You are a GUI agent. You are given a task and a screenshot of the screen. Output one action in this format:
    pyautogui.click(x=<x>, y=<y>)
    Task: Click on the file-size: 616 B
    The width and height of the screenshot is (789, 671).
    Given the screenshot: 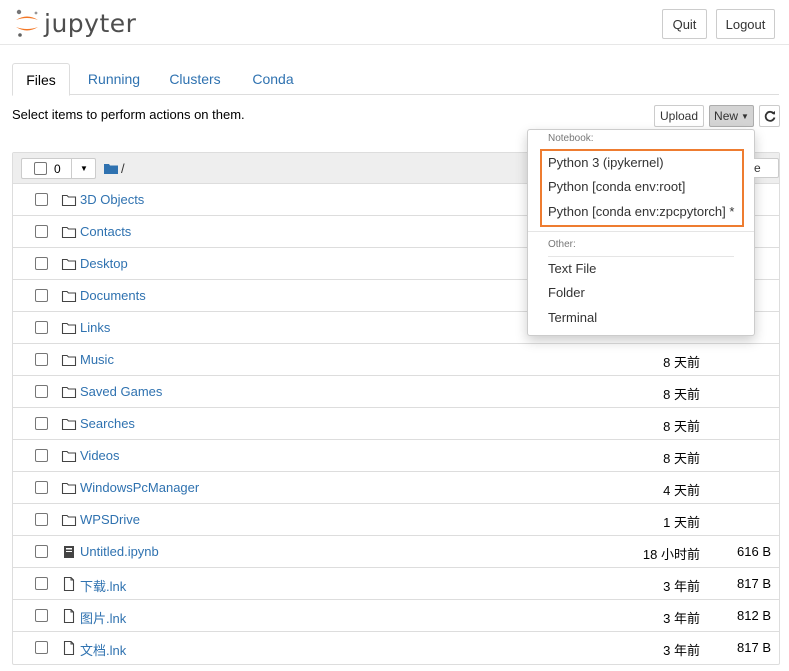 What is the action you would take?
    pyautogui.click(x=754, y=551)
    